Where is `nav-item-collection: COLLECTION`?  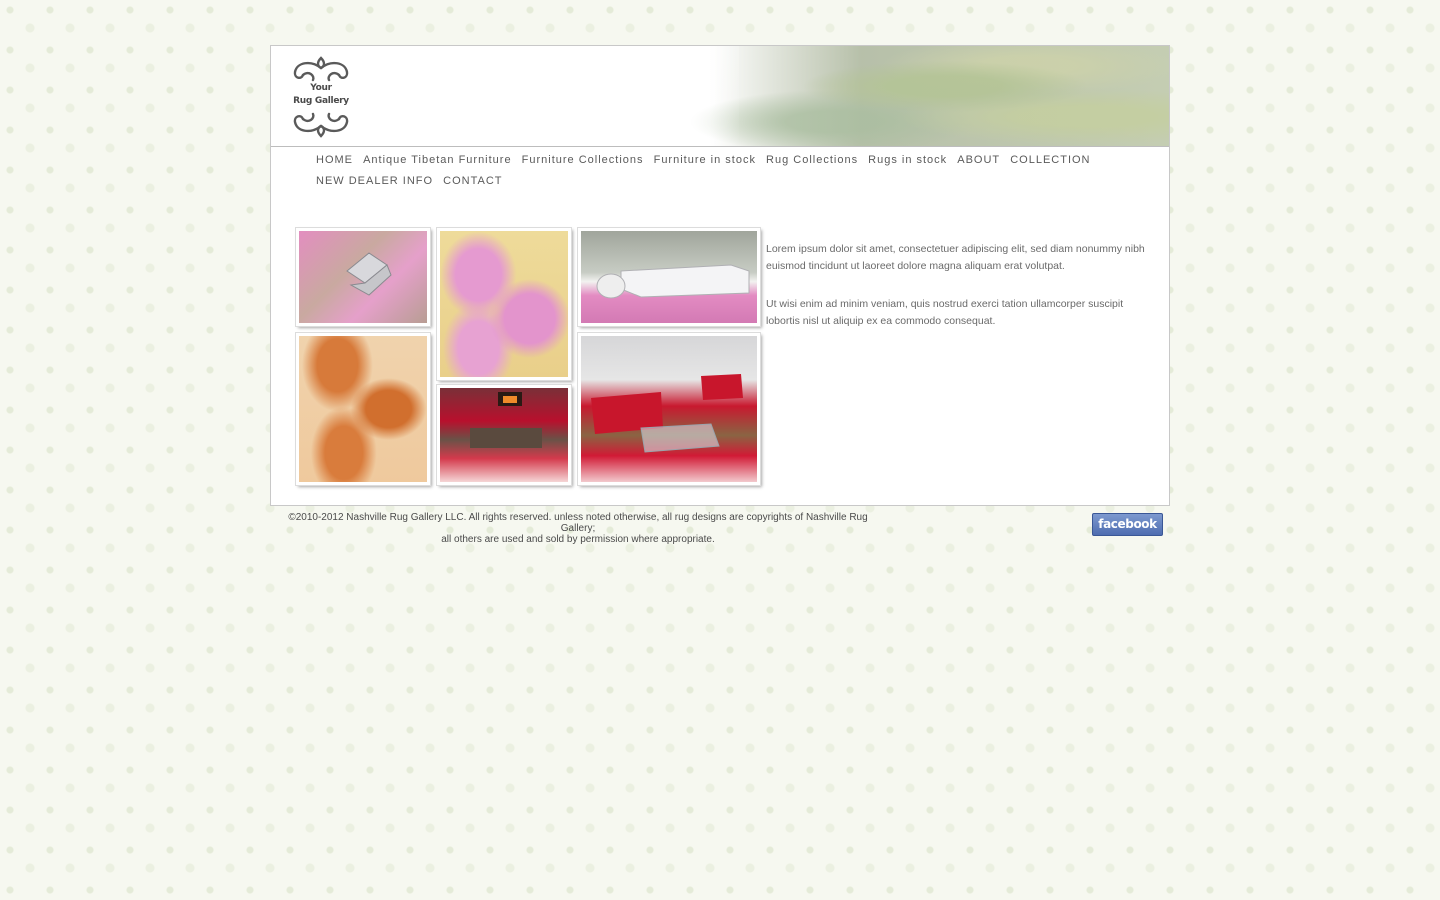
nav-item-collection: COLLECTION is located at coordinates (1050, 160).